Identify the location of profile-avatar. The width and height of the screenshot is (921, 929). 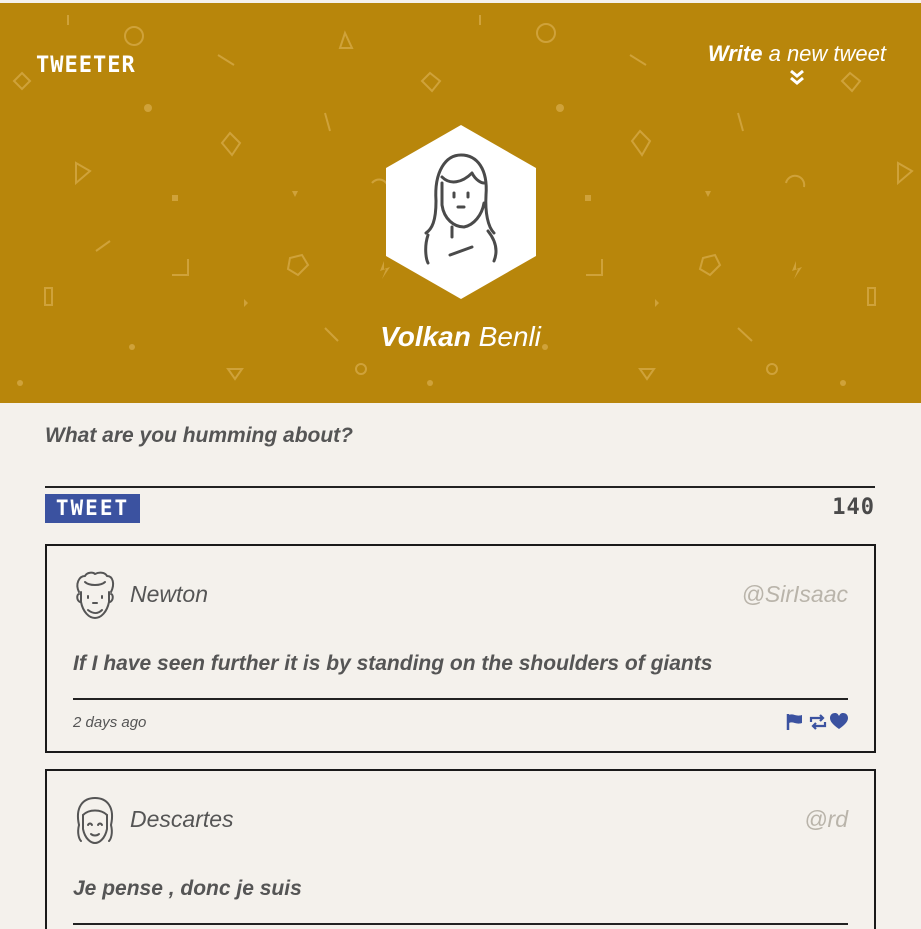
(461, 212).